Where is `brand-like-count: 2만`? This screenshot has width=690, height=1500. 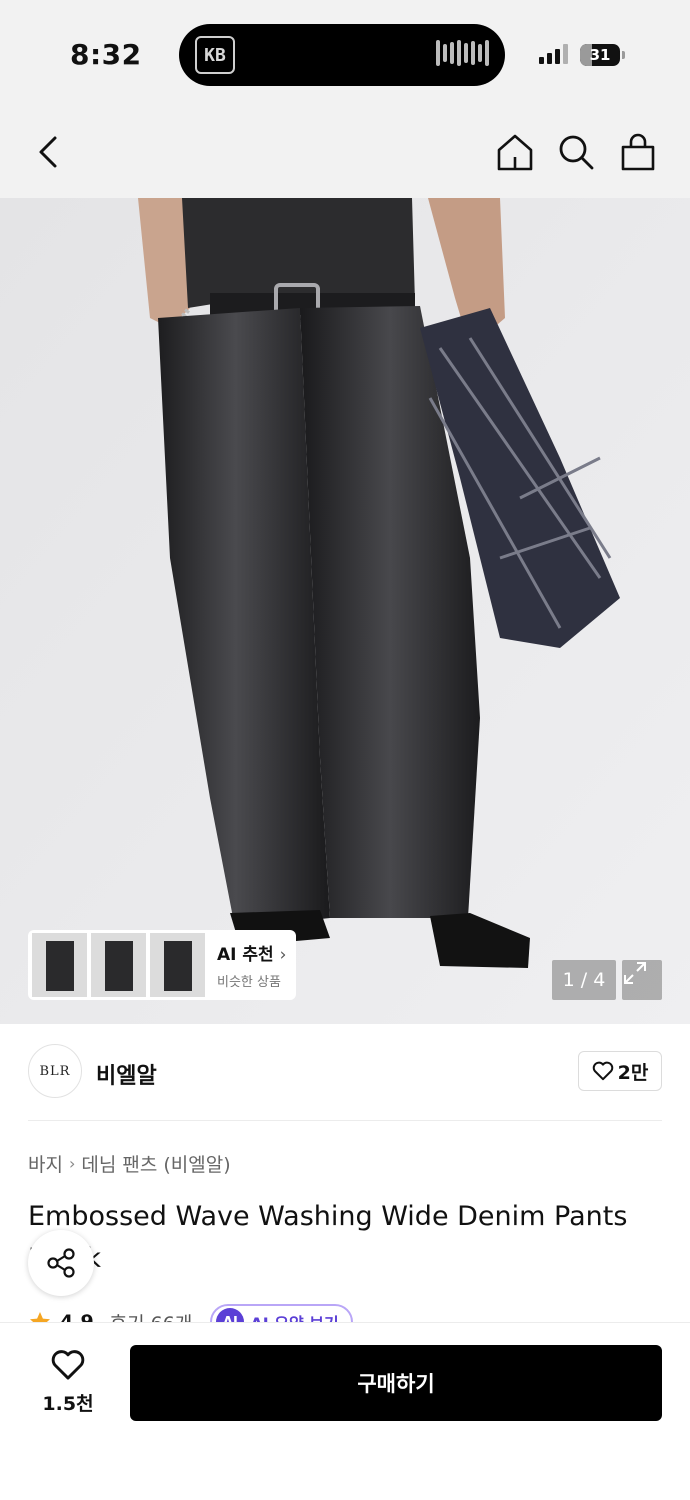 brand-like-count: 2만 is located at coordinates (633, 1072).